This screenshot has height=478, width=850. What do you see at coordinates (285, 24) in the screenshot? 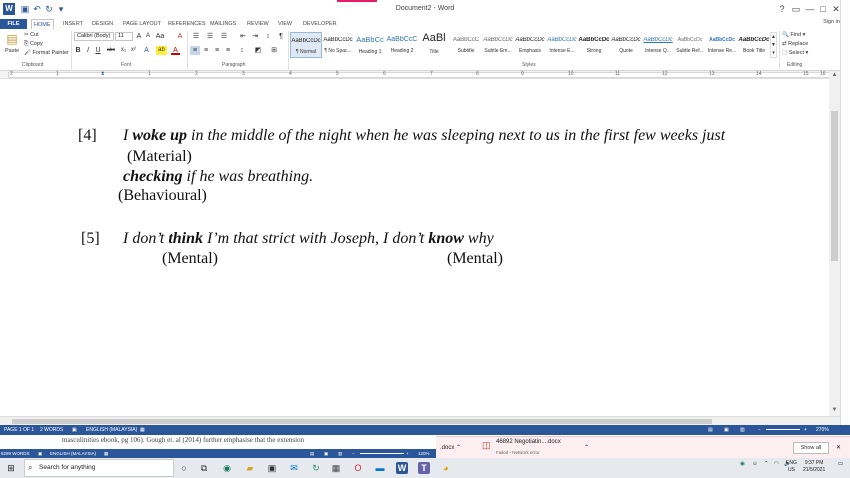
I see `tab-view: VIEW` at bounding box center [285, 24].